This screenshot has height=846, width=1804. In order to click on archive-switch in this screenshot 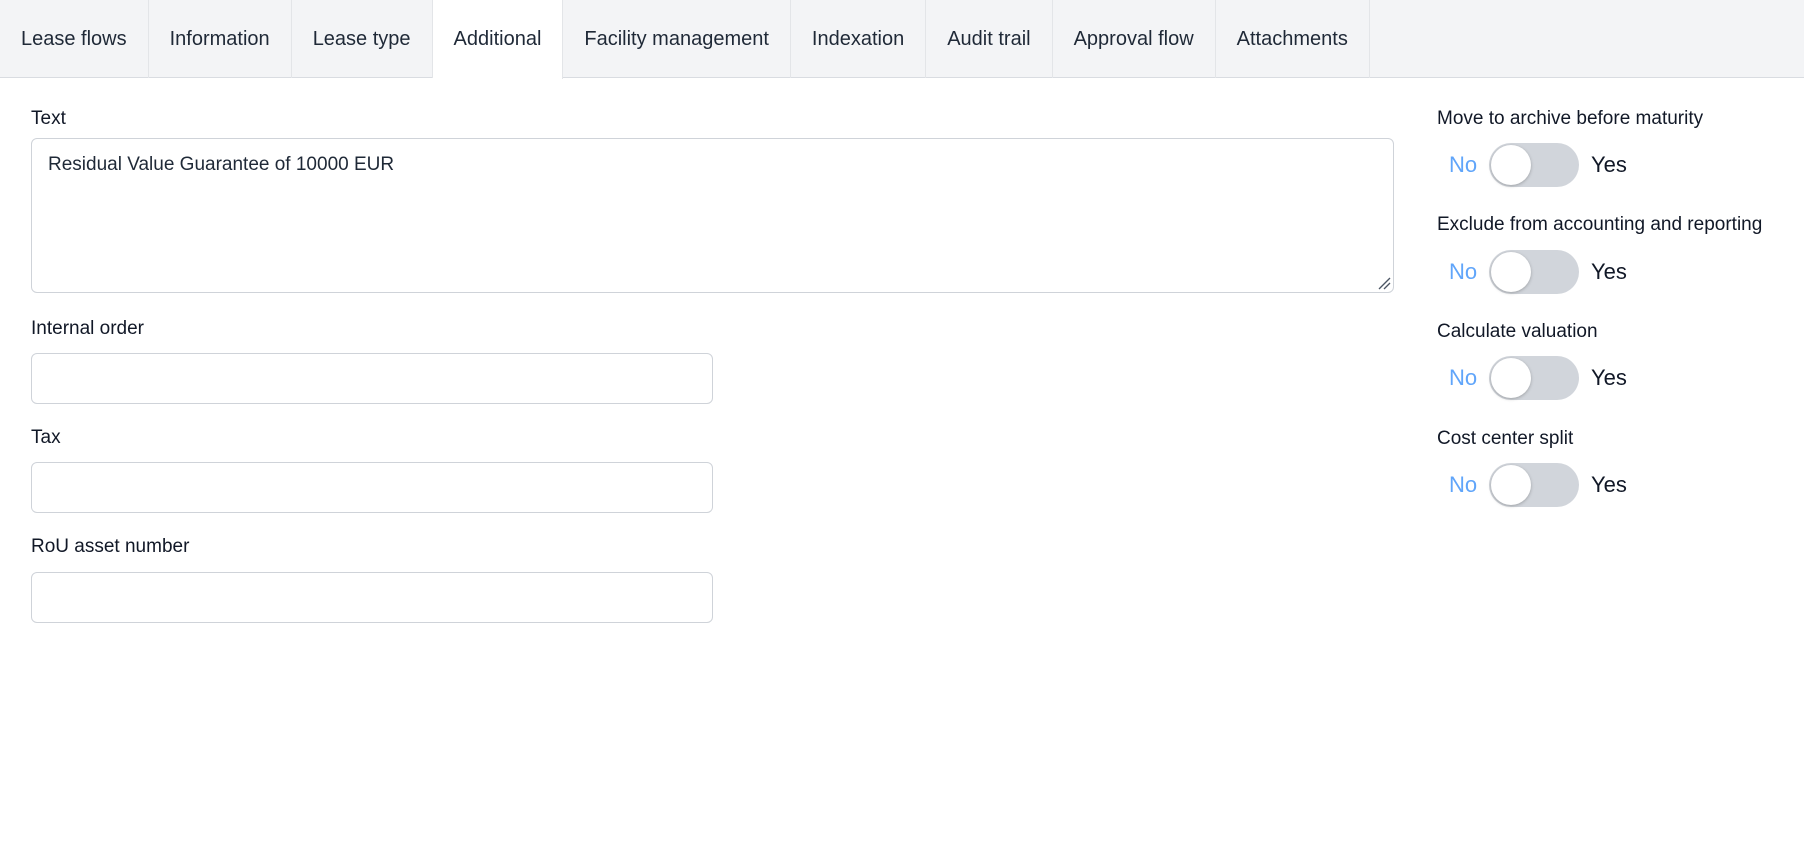, I will do `click(1534, 165)`.